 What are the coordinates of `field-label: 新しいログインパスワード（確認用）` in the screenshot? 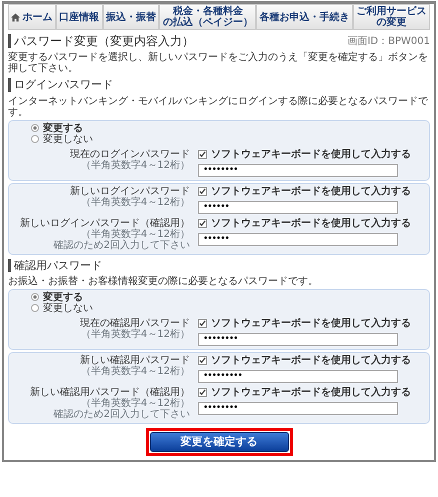 It's located at (104, 223).